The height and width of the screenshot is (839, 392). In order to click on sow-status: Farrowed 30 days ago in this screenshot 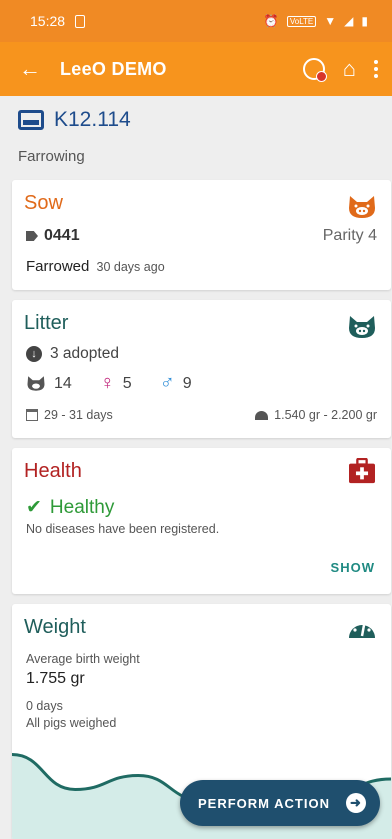, I will do `click(95, 266)`.